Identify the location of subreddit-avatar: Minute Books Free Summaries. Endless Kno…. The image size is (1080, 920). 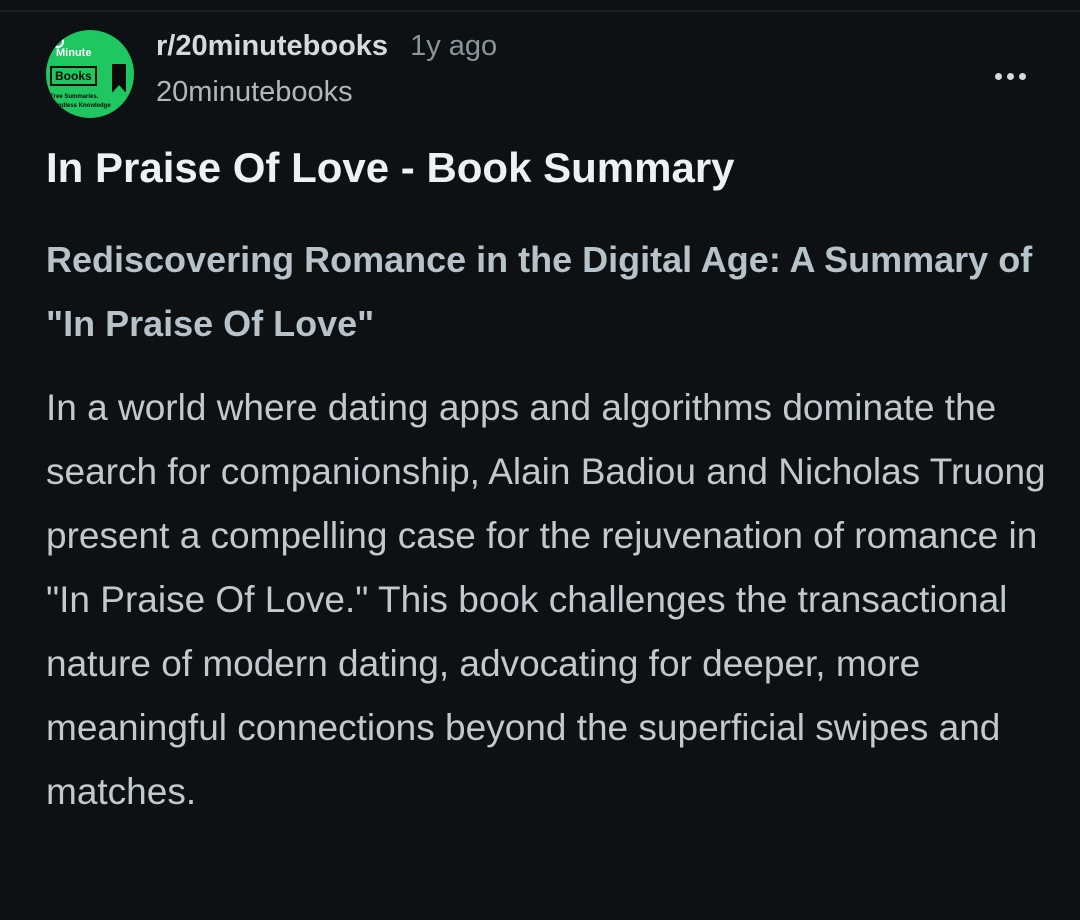
(90, 74).